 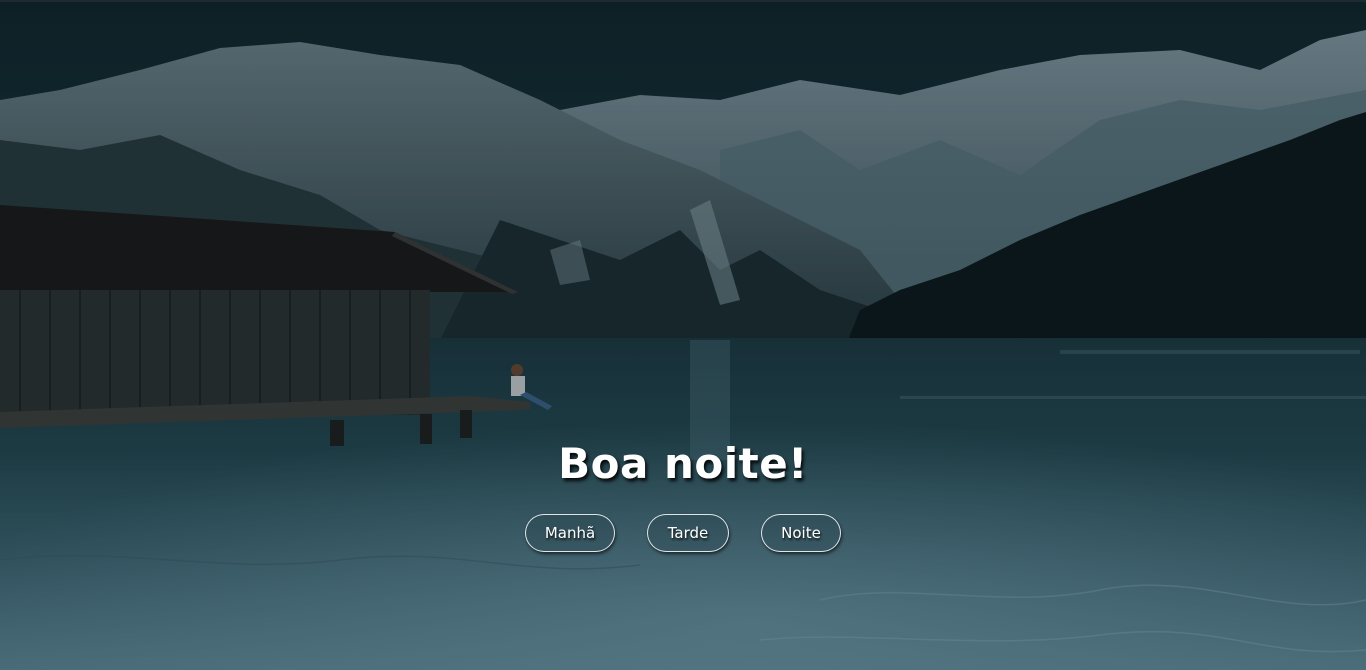 I want to click on period-buttons: Manhã Tarde Noite, so click(x=683, y=534).